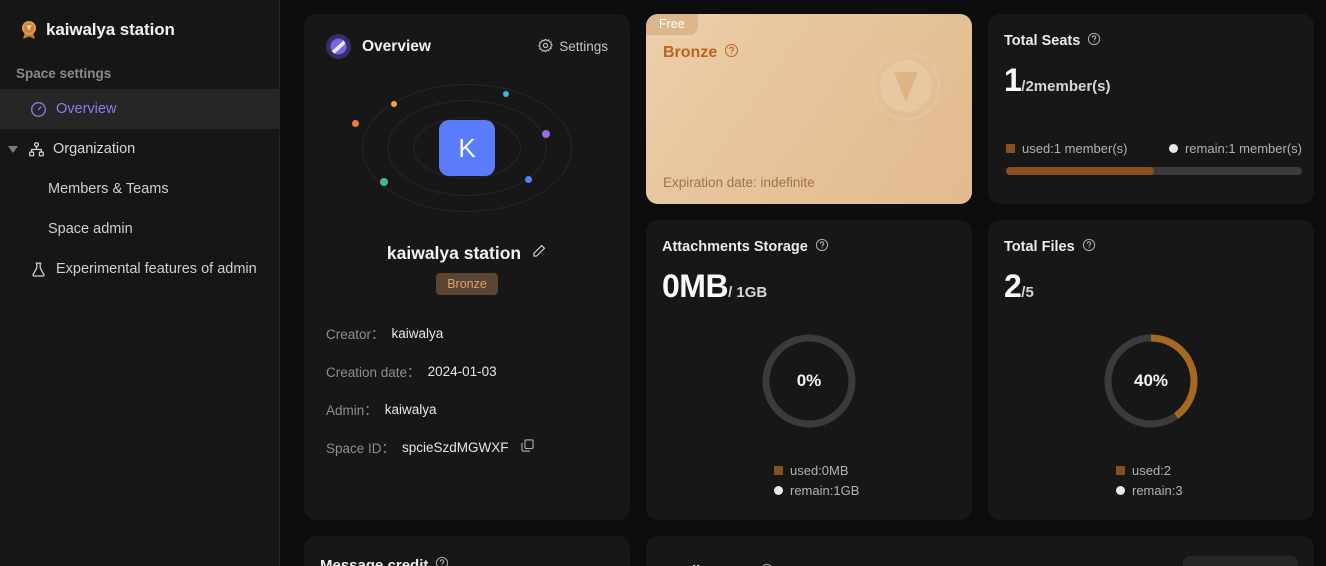  What do you see at coordinates (1240, 561) in the screenshot?
I see `time-range-select: This week` at bounding box center [1240, 561].